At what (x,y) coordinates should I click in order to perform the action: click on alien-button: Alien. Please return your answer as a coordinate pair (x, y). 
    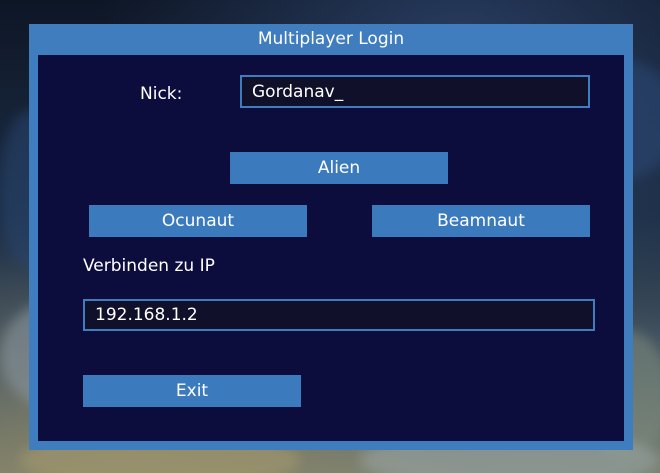
    Looking at the image, I should click on (339, 168).